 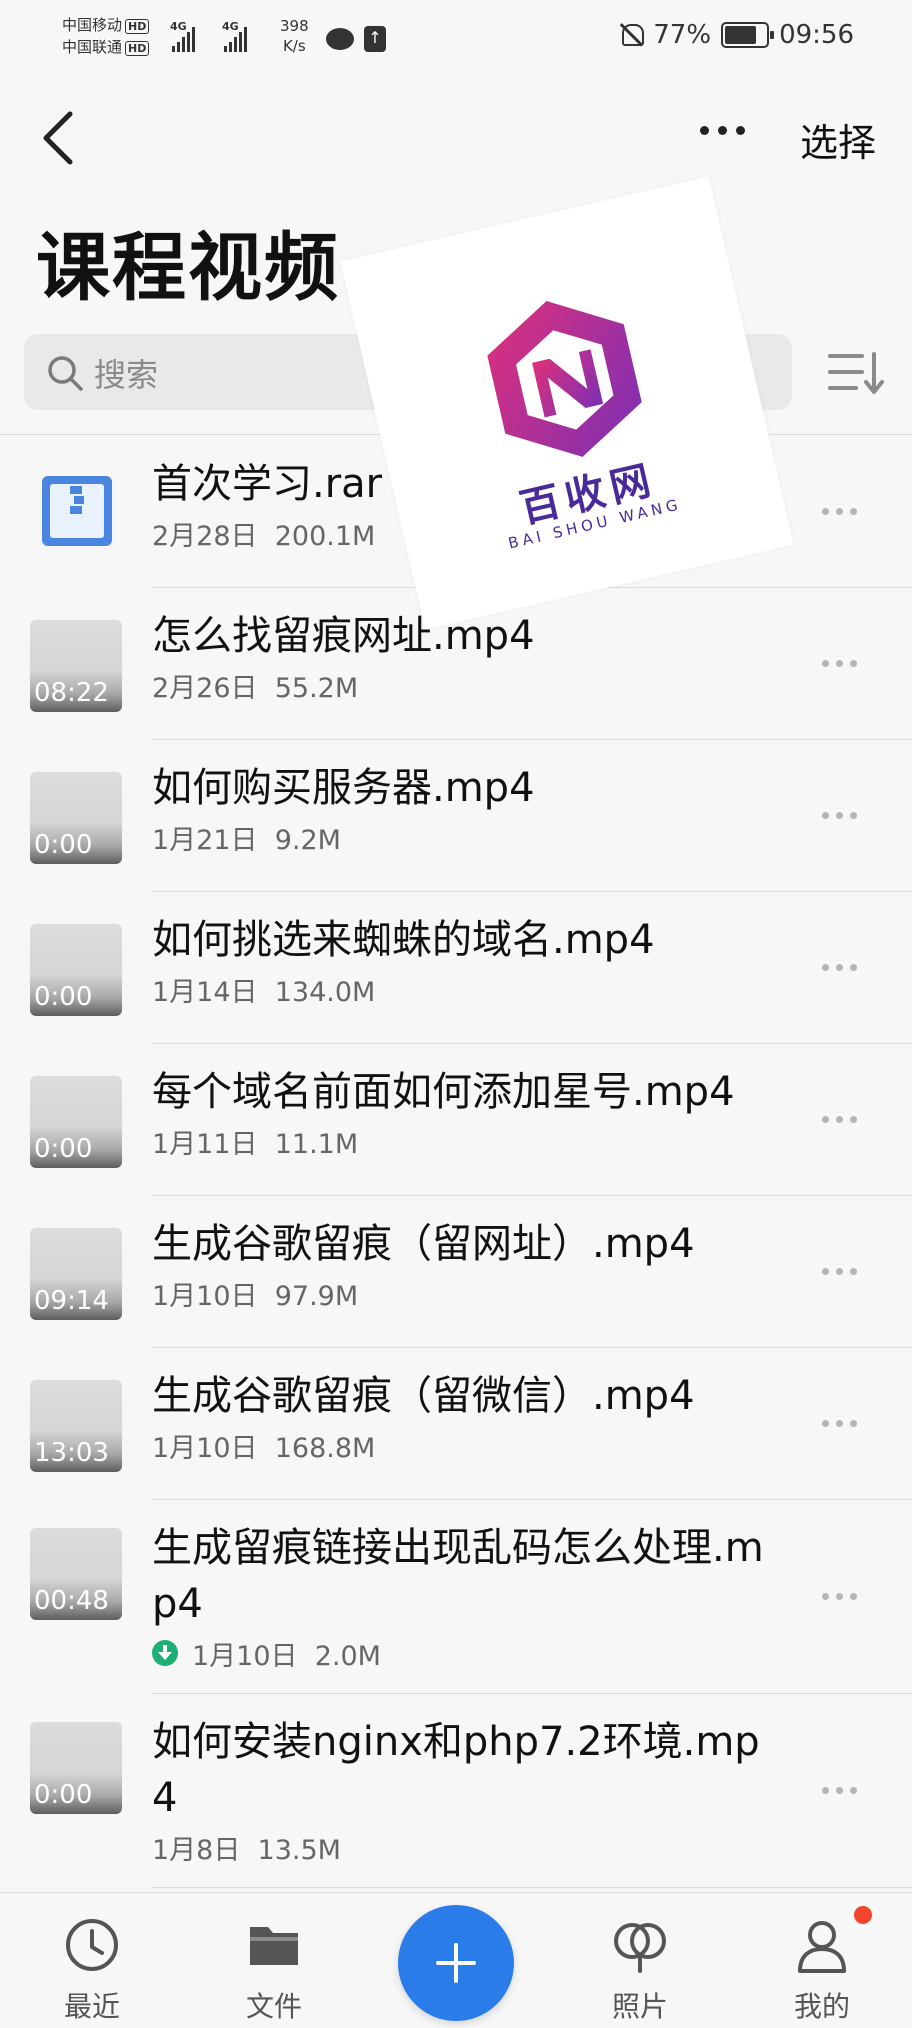 I want to click on status-bar: 中国移动 HD 中国联通 HD 4G 4G 398 K/s ↑ 77% 09:56, so click(x=456, y=37).